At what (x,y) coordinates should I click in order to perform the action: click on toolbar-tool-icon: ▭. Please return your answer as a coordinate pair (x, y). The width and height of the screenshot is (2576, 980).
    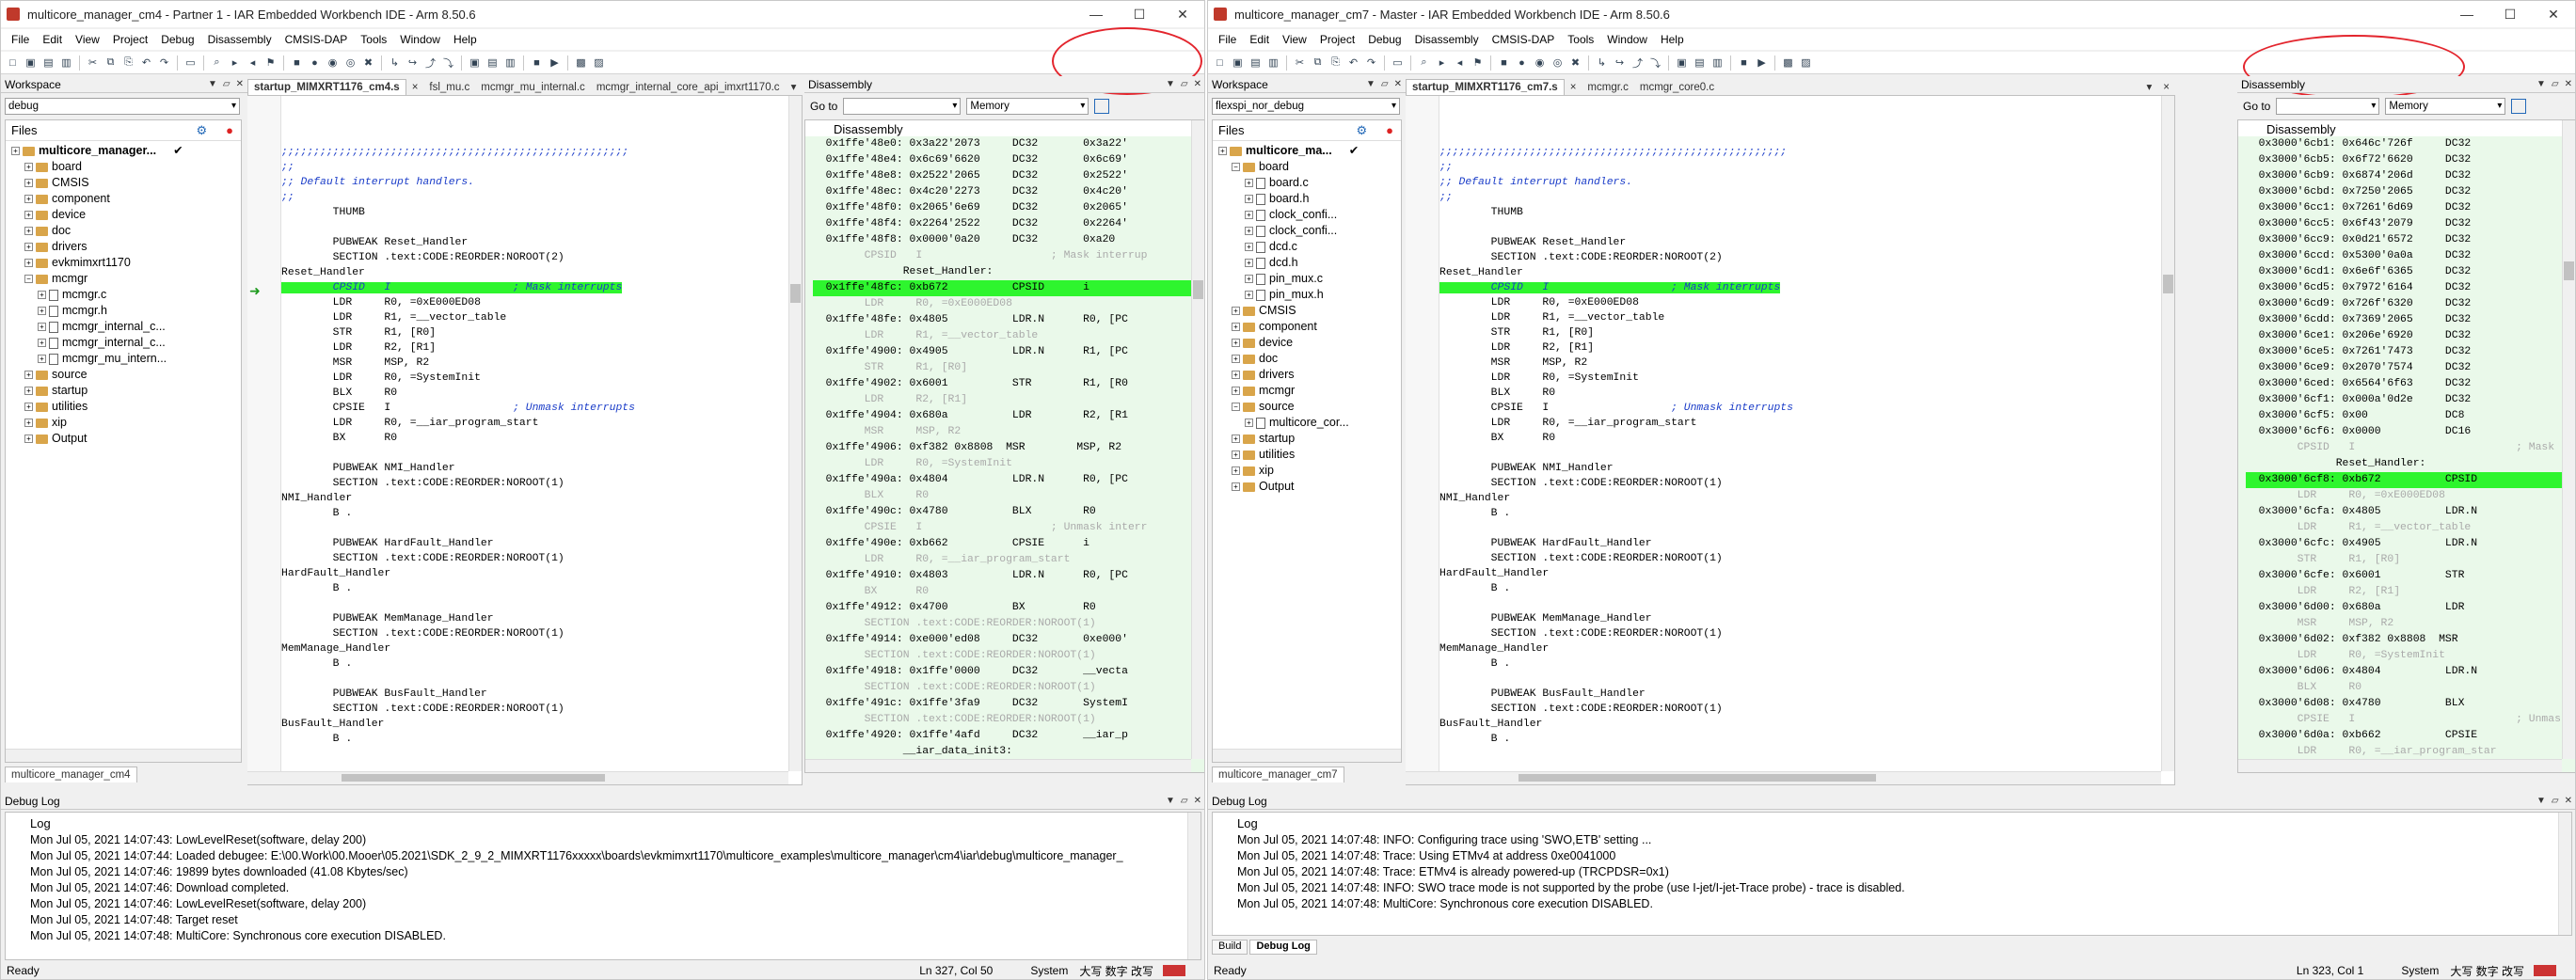
    Looking at the image, I should click on (1398, 63).